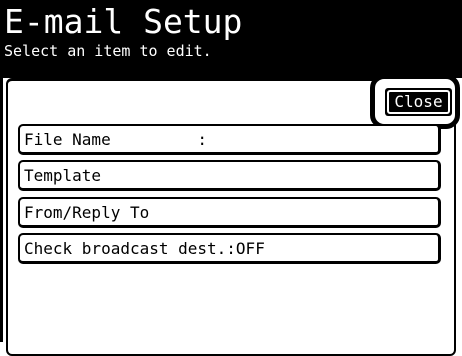 The image size is (462, 356). Describe the element at coordinates (123, 21) in the screenshot. I see `page-title: E-mail Setup` at that location.